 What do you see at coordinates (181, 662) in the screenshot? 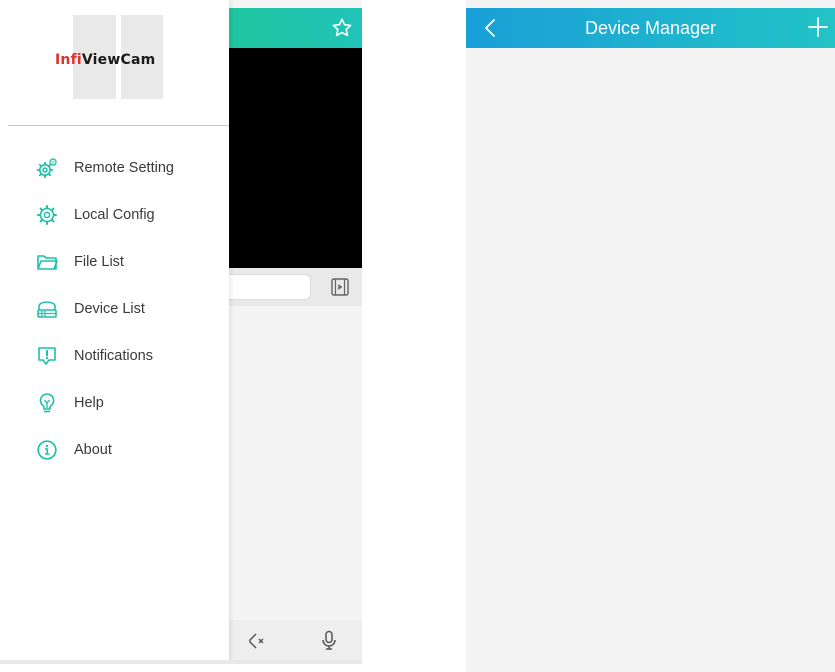
I see `screen-bottom-edge` at bounding box center [181, 662].